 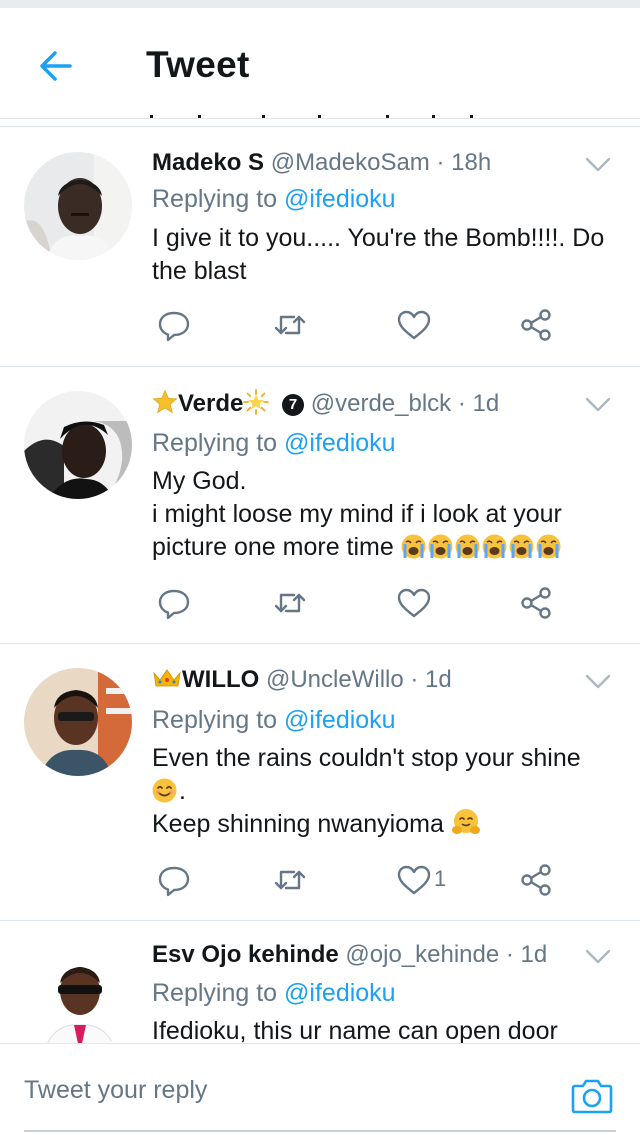 What do you see at coordinates (320, 63) in the screenshot?
I see `top-app-bar: Tweet` at bounding box center [320, 63].